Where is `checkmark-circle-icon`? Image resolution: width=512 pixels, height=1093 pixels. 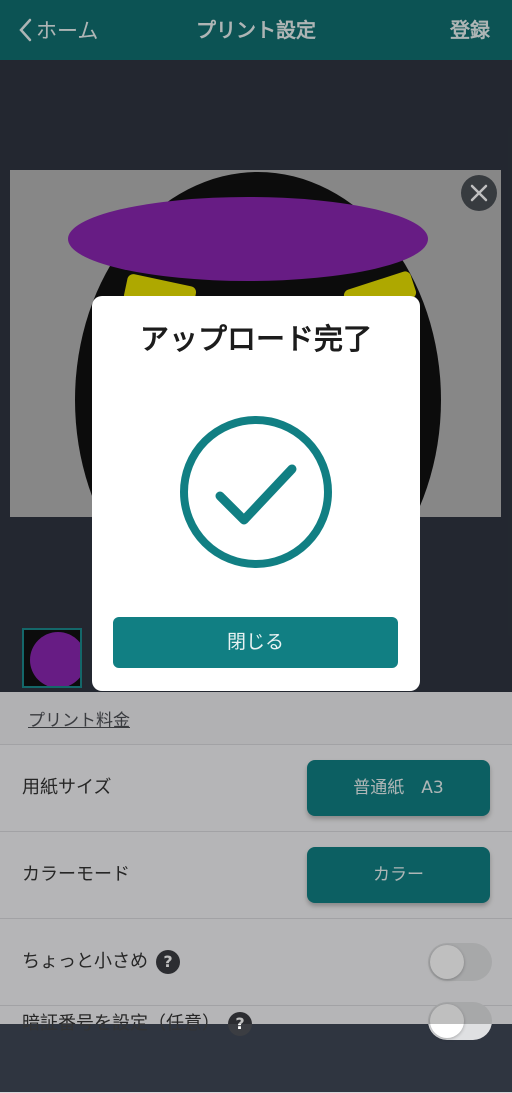
checkmark-circle-icon is located at coordinates (256, 492).